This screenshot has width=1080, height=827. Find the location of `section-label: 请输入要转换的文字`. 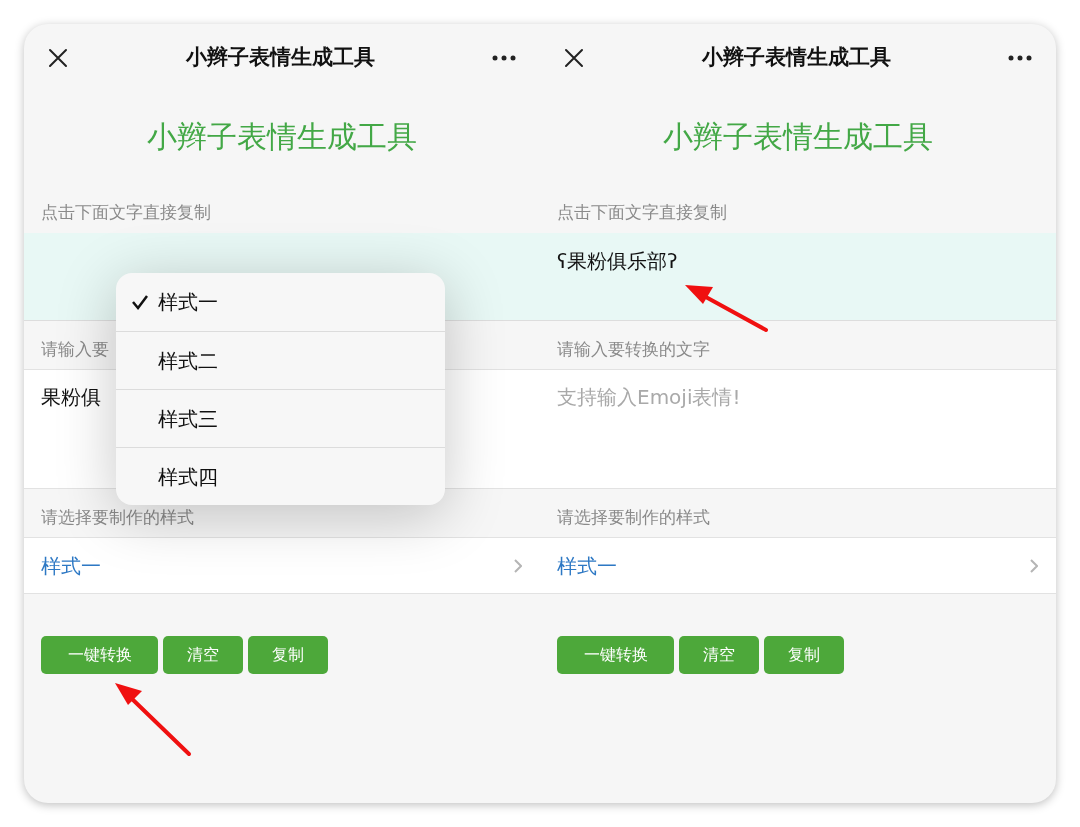

section-label: 请输入要转换的文字 is located at coordinates (633, 349).